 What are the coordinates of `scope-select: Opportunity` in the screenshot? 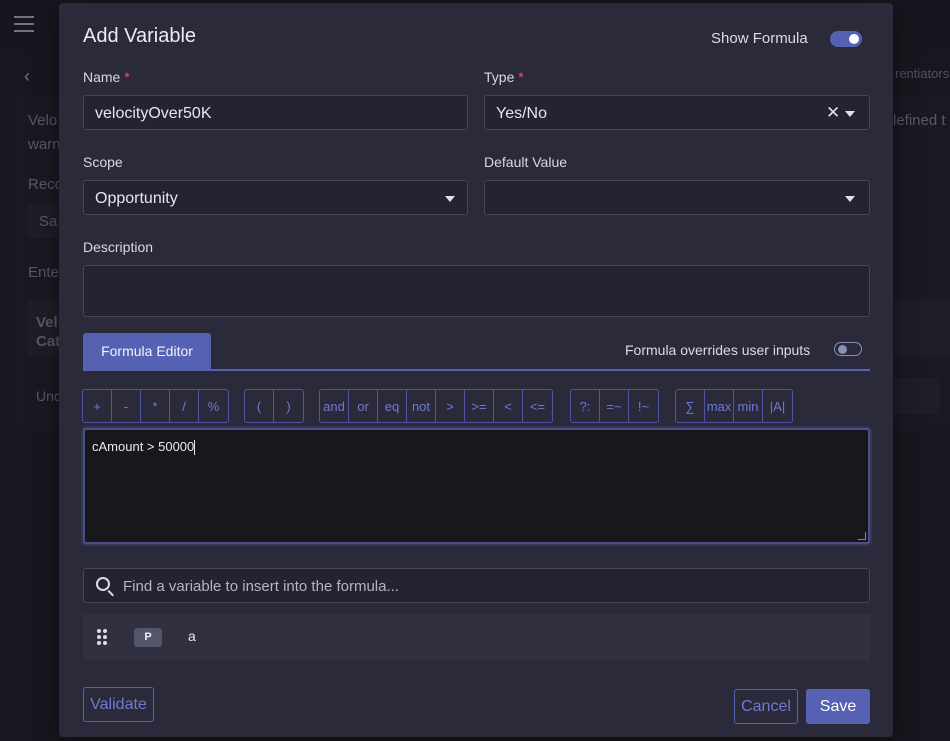 It's located at (275, 197).